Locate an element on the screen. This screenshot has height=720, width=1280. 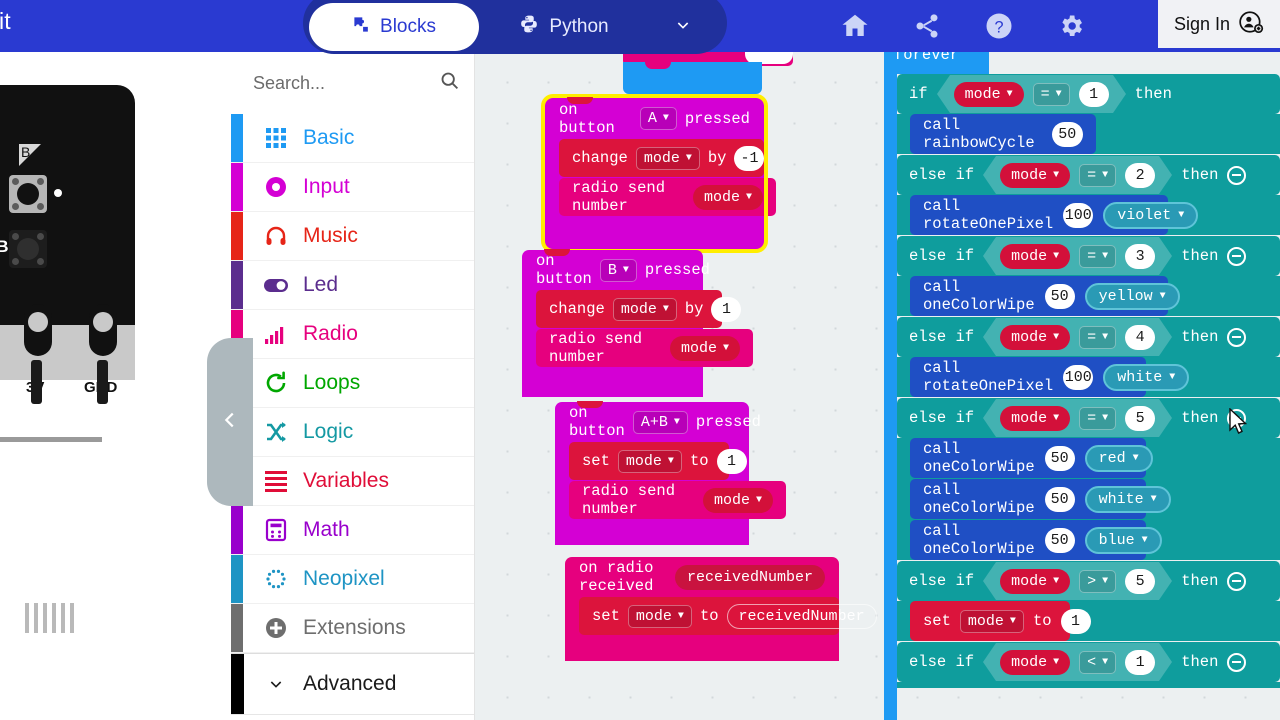
call-color-dropdown-2-0: yellow ▼ is located at coordinates (1132, 296).